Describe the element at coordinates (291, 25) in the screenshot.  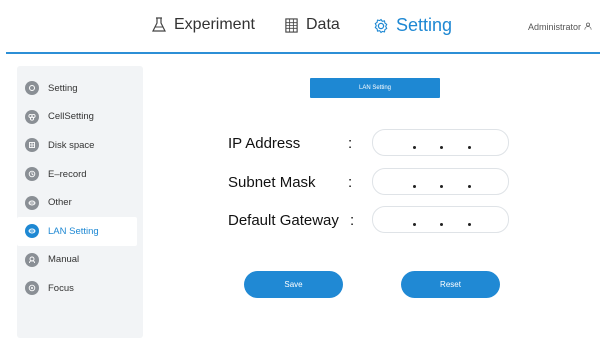
I see `data-grid-icon` at that location.